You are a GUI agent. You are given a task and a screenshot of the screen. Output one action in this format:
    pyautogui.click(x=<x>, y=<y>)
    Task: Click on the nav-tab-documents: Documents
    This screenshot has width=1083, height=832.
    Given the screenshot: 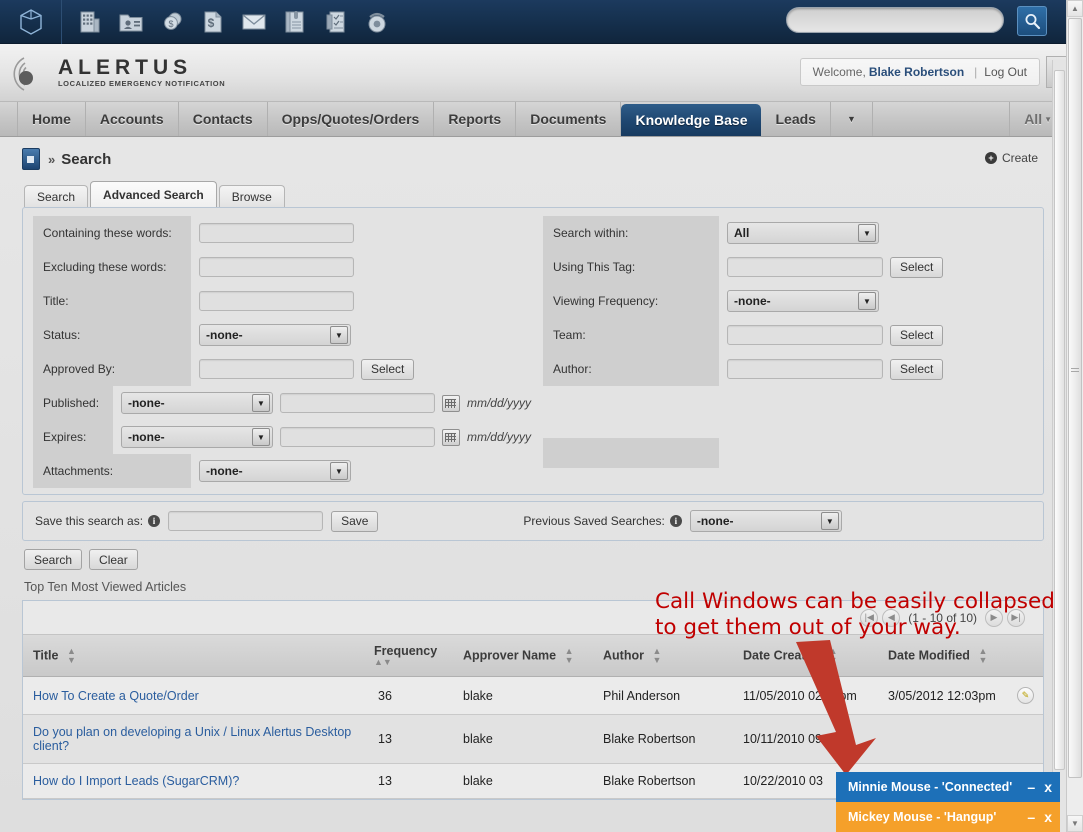 What is the action you would take?
    pyautogui.click(x=569, y=119)
    